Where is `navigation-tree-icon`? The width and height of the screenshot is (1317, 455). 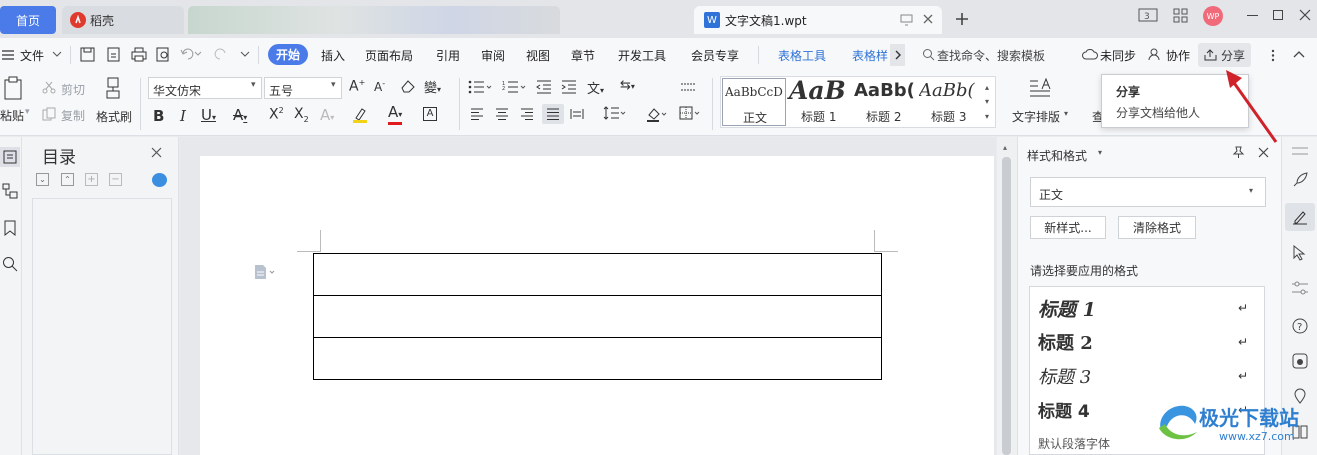 navigation-tree-icon is located at coordinates (10, 191).